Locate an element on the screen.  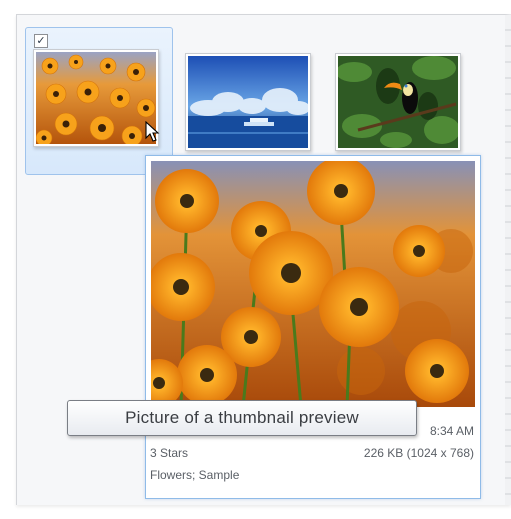
flowers-thumbnail is located at coordinates (96, 98).